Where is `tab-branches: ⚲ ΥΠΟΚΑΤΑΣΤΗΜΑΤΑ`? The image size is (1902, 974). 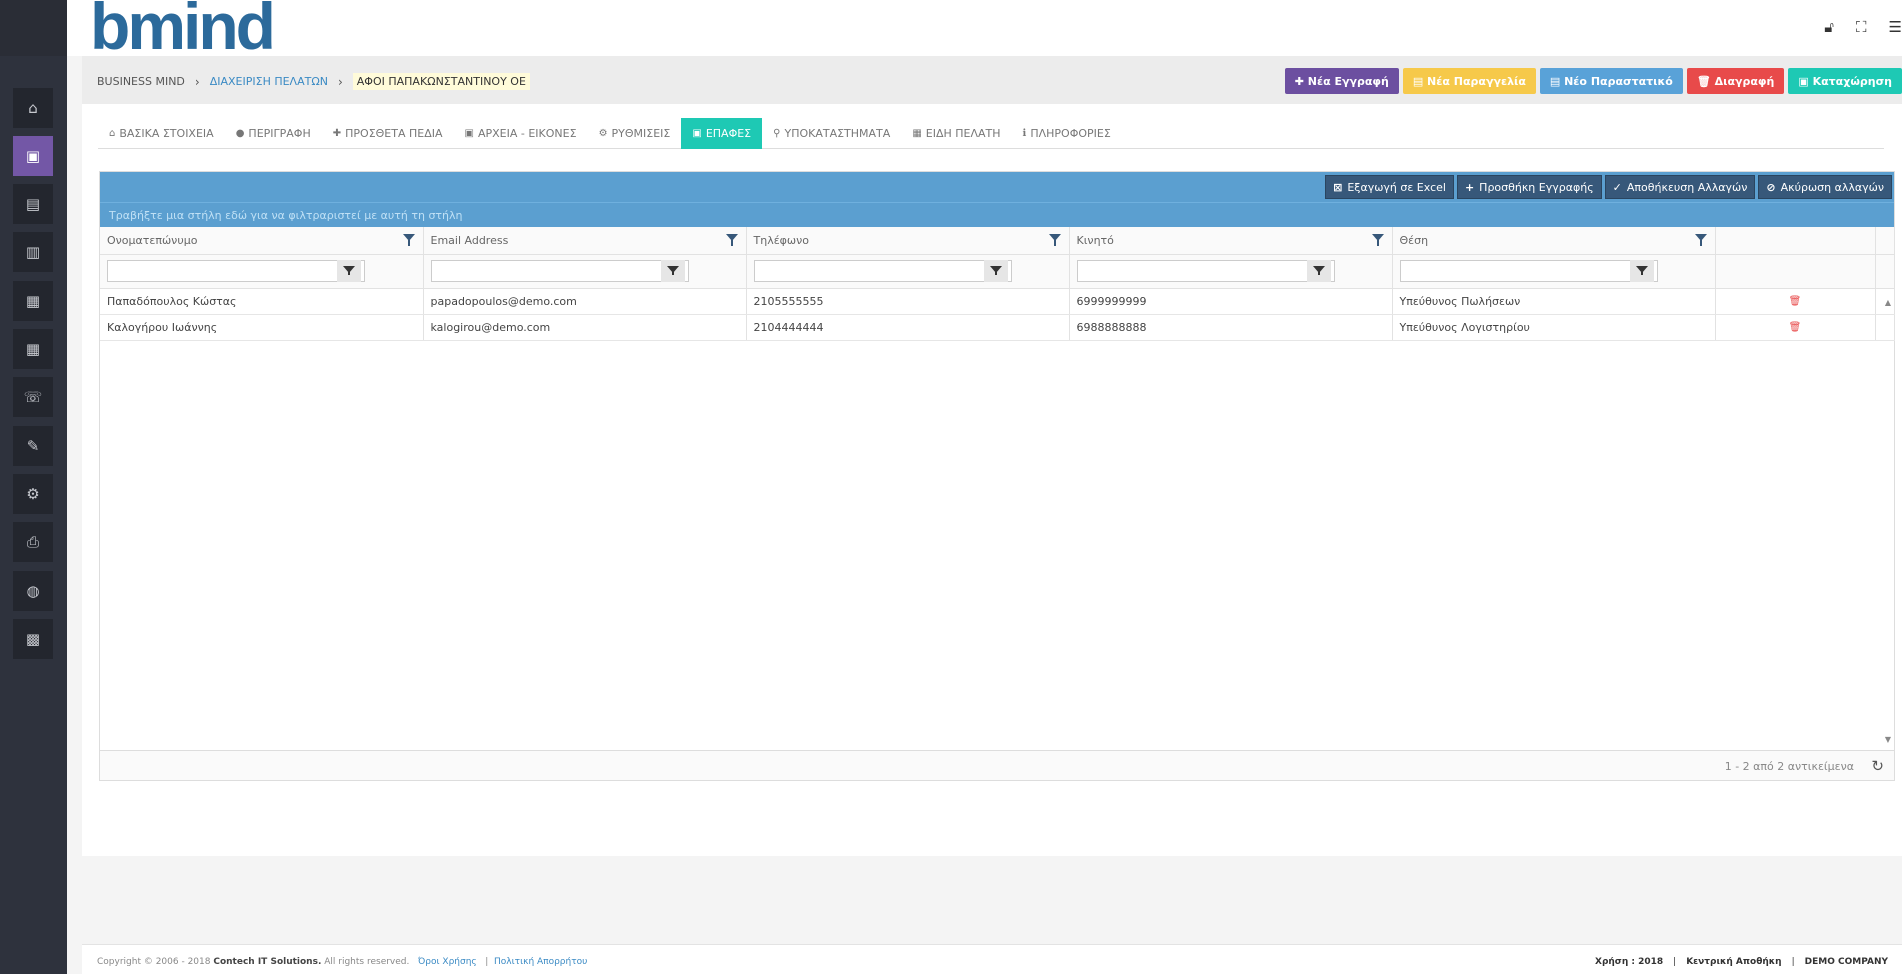 tab-branches: ⚲ ΥΠΟΚΑΤΑΣΤΗΜΑΤΑ is located at coordinates (831, 133).